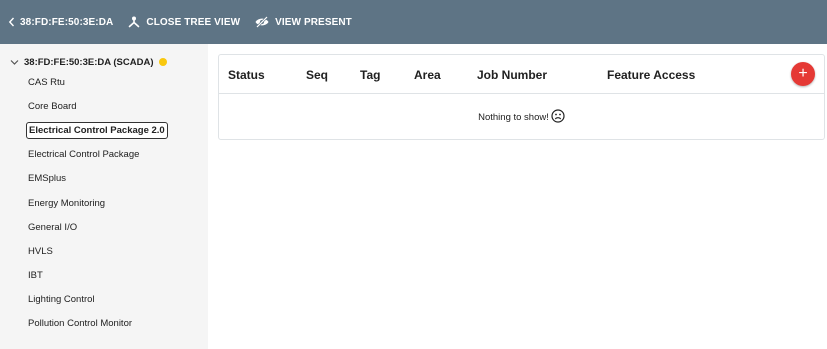 This screenshot has width=827, height=349. I want to click on tree-item-label: Lighting Control, so click(61, 300).